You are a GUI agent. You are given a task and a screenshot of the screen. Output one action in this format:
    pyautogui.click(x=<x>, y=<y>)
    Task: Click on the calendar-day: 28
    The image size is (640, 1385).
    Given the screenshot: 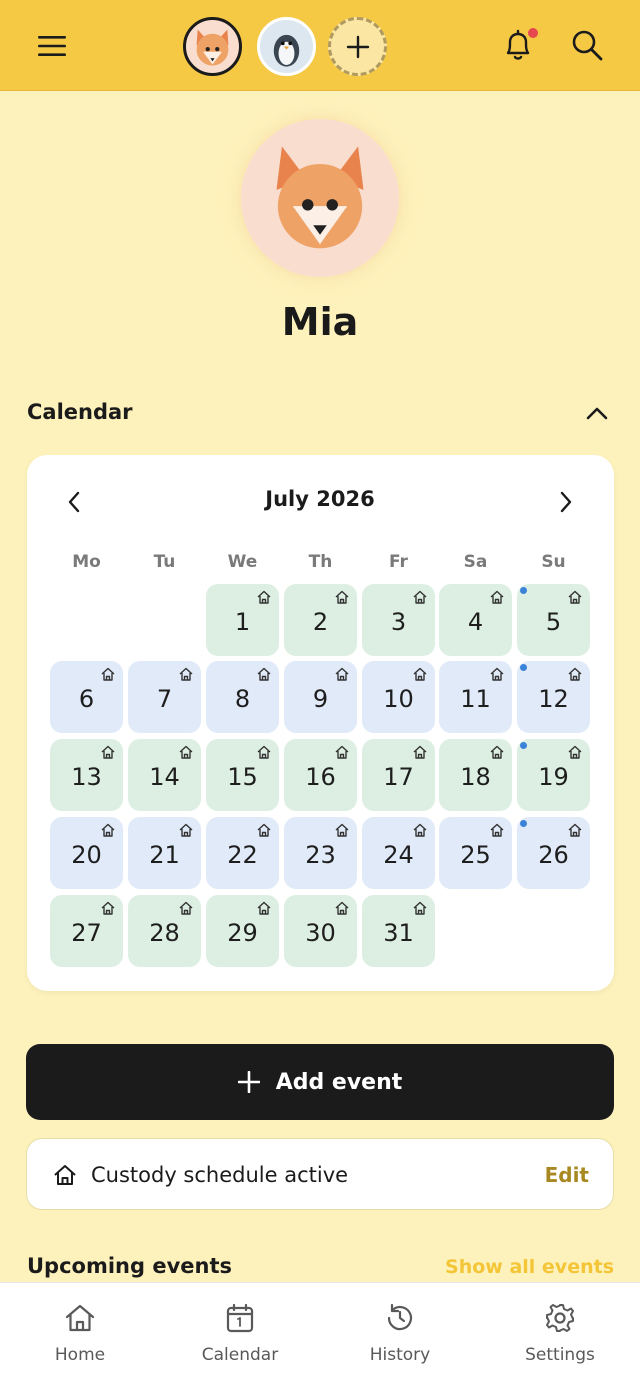 What is the action you would take?
    pyautogui.click(x=164, y=931)
    